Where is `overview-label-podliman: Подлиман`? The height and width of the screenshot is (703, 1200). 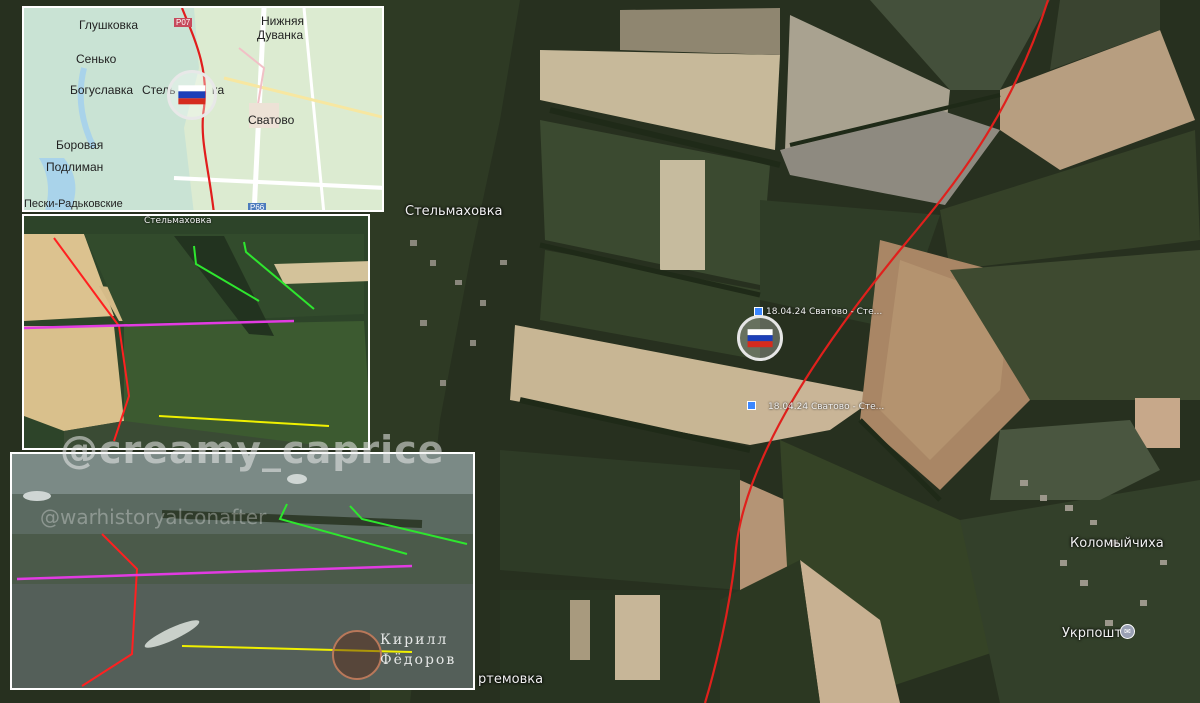 overview-label-podliman: Подлиман is located at coordinates (75, 167).